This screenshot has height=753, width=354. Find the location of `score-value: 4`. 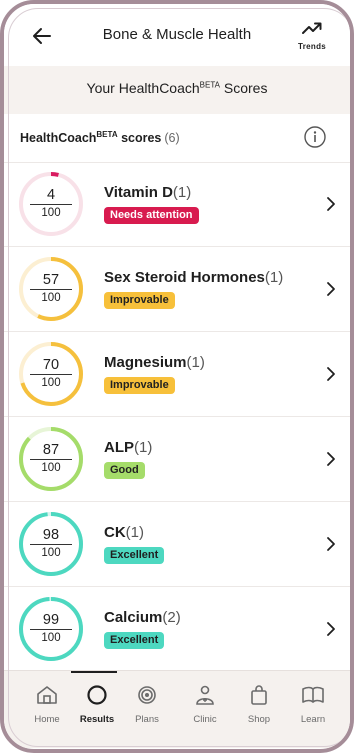

score-value: 4 is located at coordinates (51, 195).